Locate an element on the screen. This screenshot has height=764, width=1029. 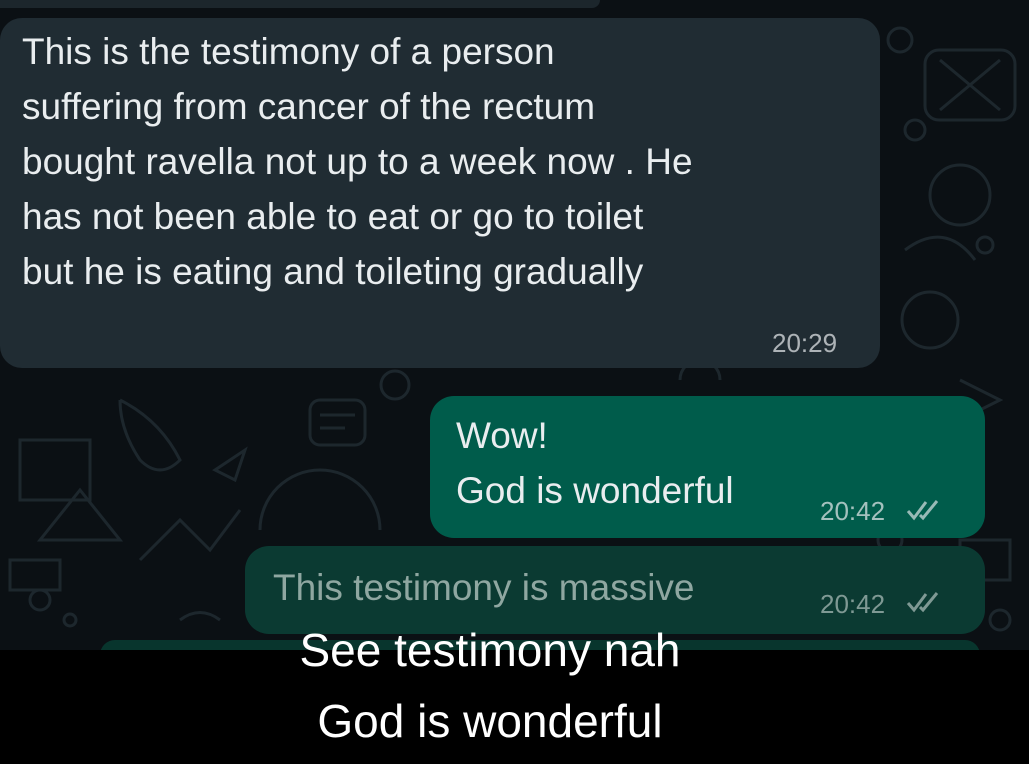
previous-message-edge is located at coordinates (300, 4).